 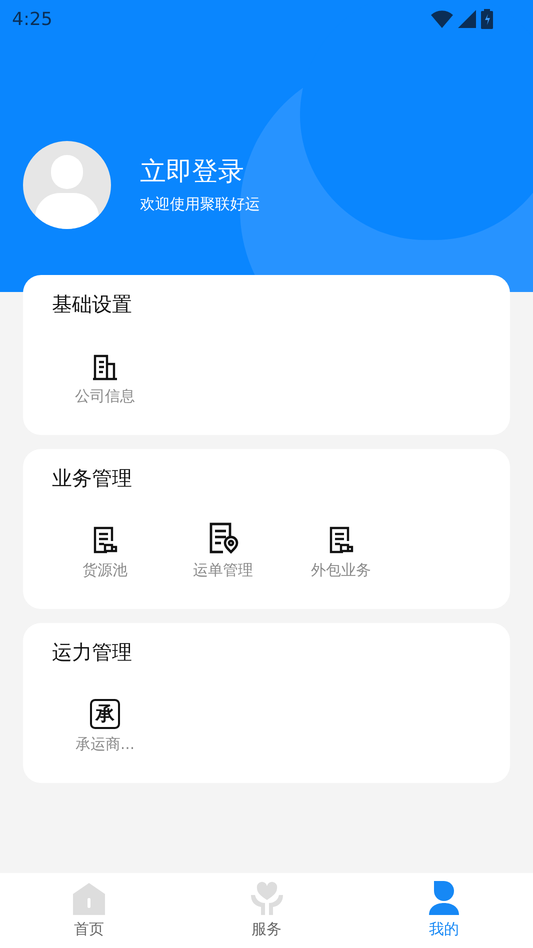 I want to click on menu-item: 货源池, so click(x=105, y=551).